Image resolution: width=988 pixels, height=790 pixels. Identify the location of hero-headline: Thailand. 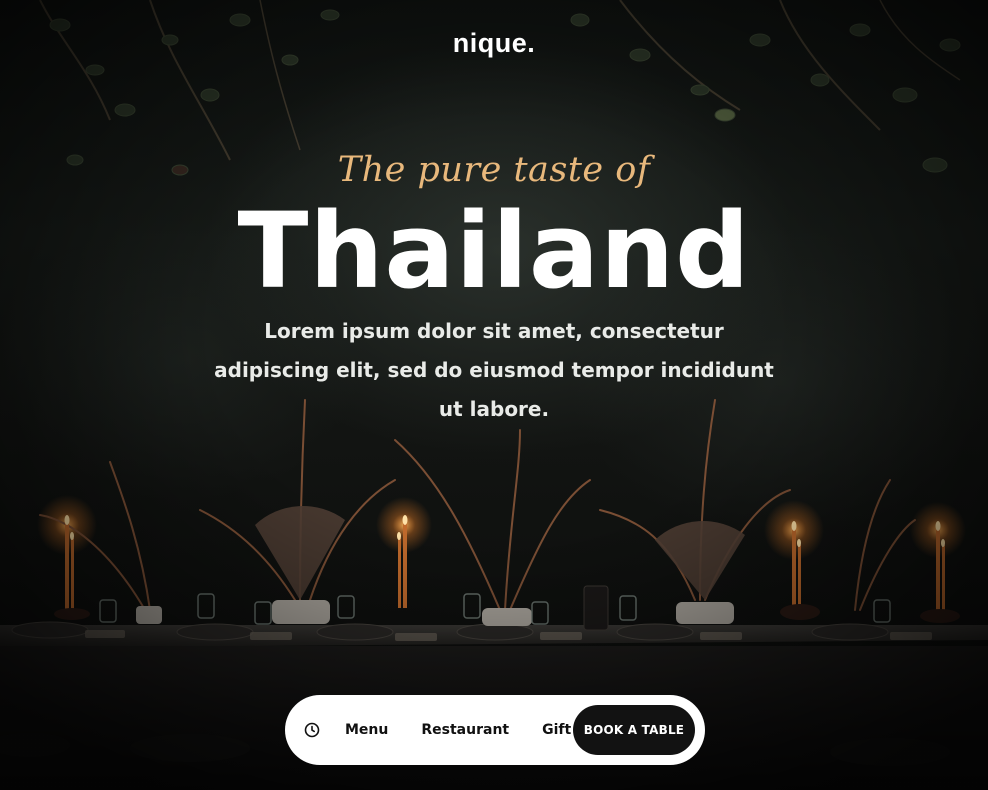
(494, 251).